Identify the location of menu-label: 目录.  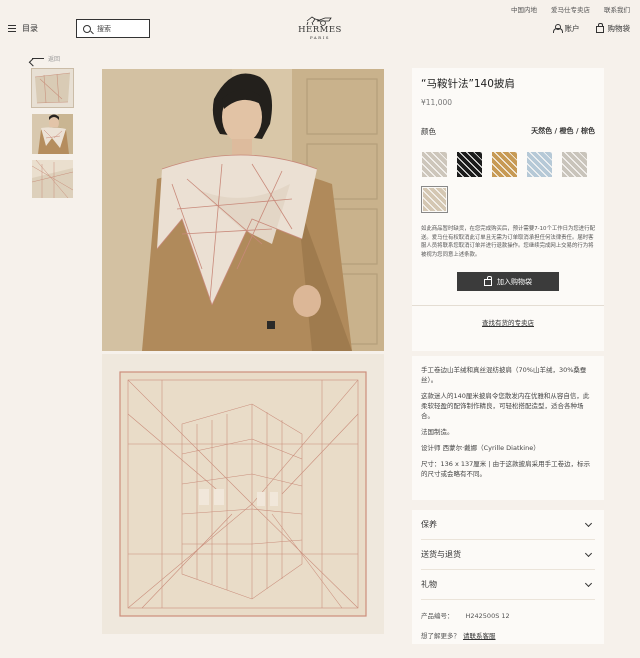
(30, 28).